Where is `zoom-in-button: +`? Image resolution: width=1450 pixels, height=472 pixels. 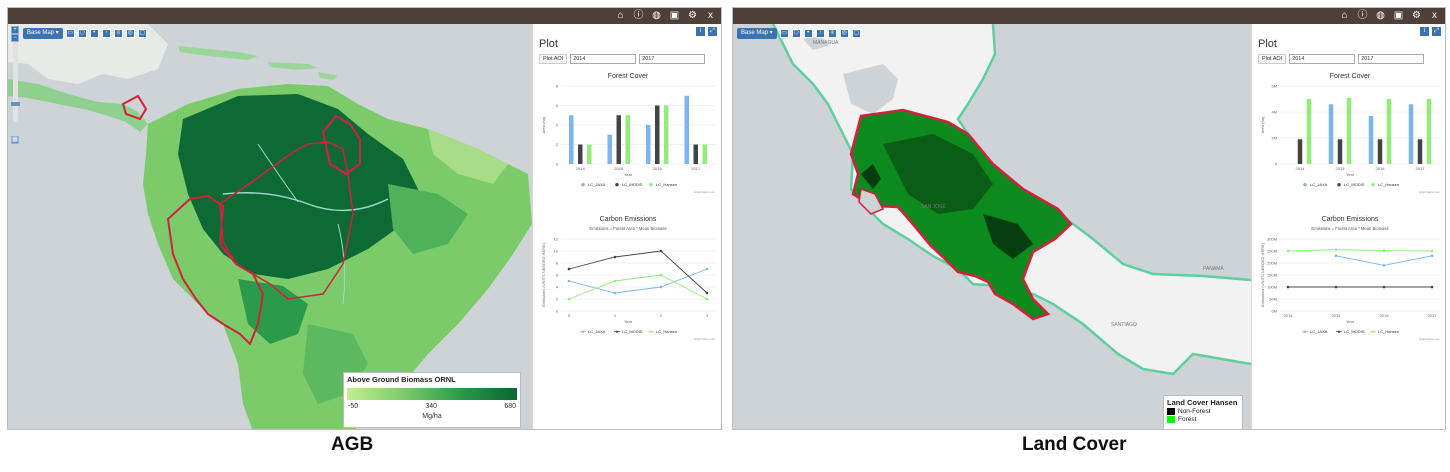
zoom-in-button: + is located at coordinates (15, 30).